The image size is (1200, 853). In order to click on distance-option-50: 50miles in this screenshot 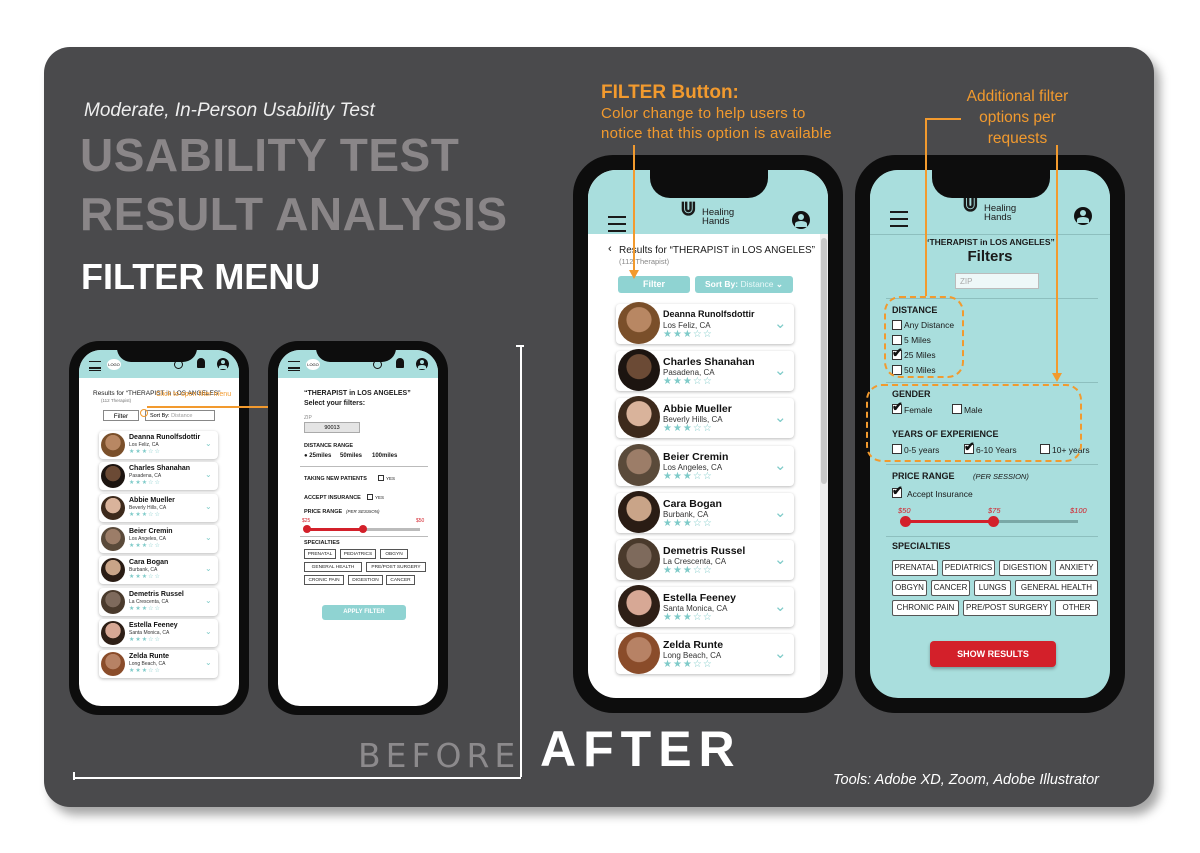, I will do `click(351, 456)`.